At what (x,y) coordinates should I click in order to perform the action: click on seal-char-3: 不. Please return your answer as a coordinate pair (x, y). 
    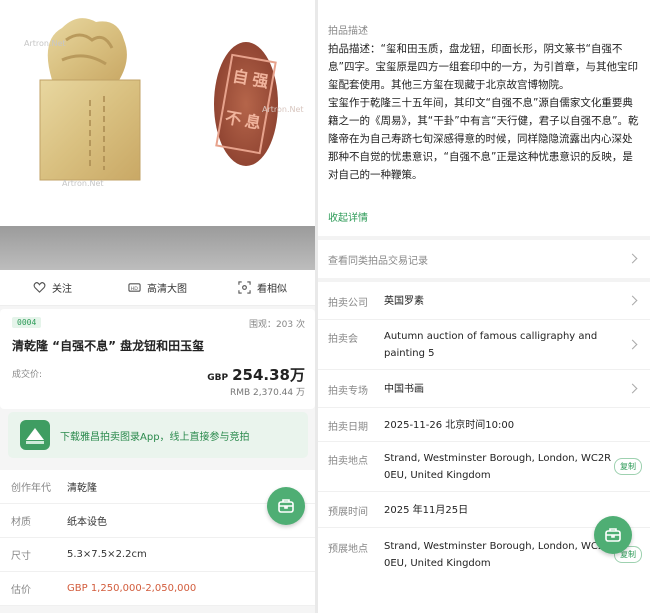
    Looking at the image, I should click on (233, 118).